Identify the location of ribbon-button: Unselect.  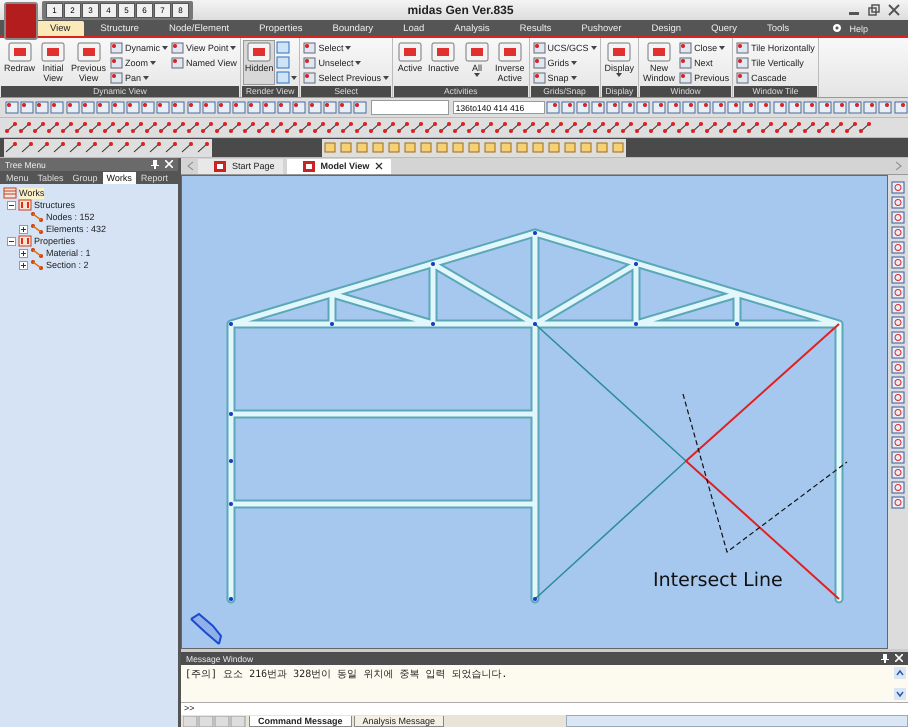
(346, 62).